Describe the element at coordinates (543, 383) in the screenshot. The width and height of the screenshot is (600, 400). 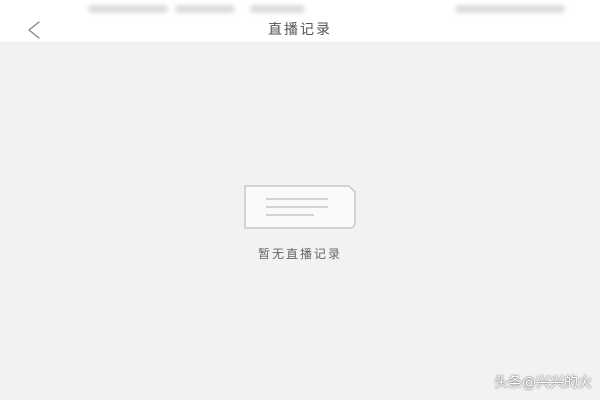
I see `watermark: 头条@兴兴的火` at that location.